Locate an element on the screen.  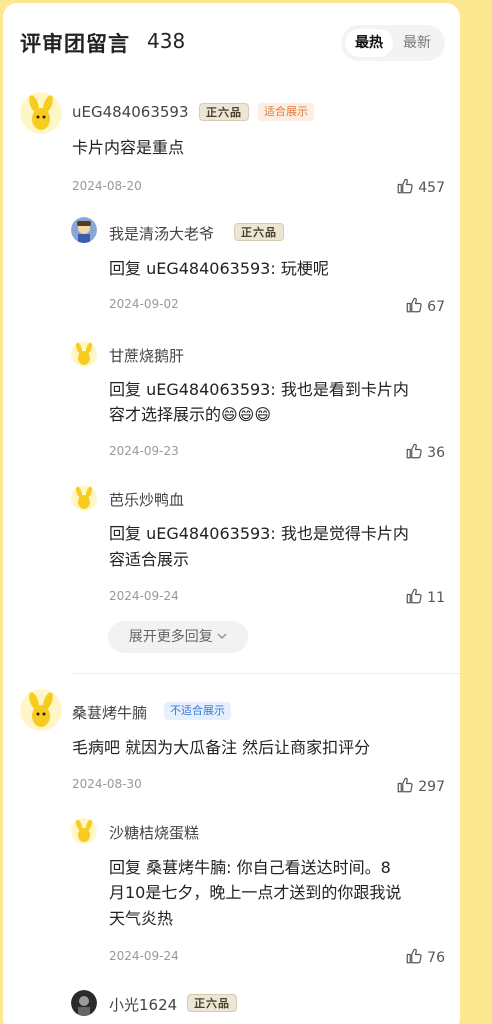
like-count: 76 is located at coordinates (436, 958).